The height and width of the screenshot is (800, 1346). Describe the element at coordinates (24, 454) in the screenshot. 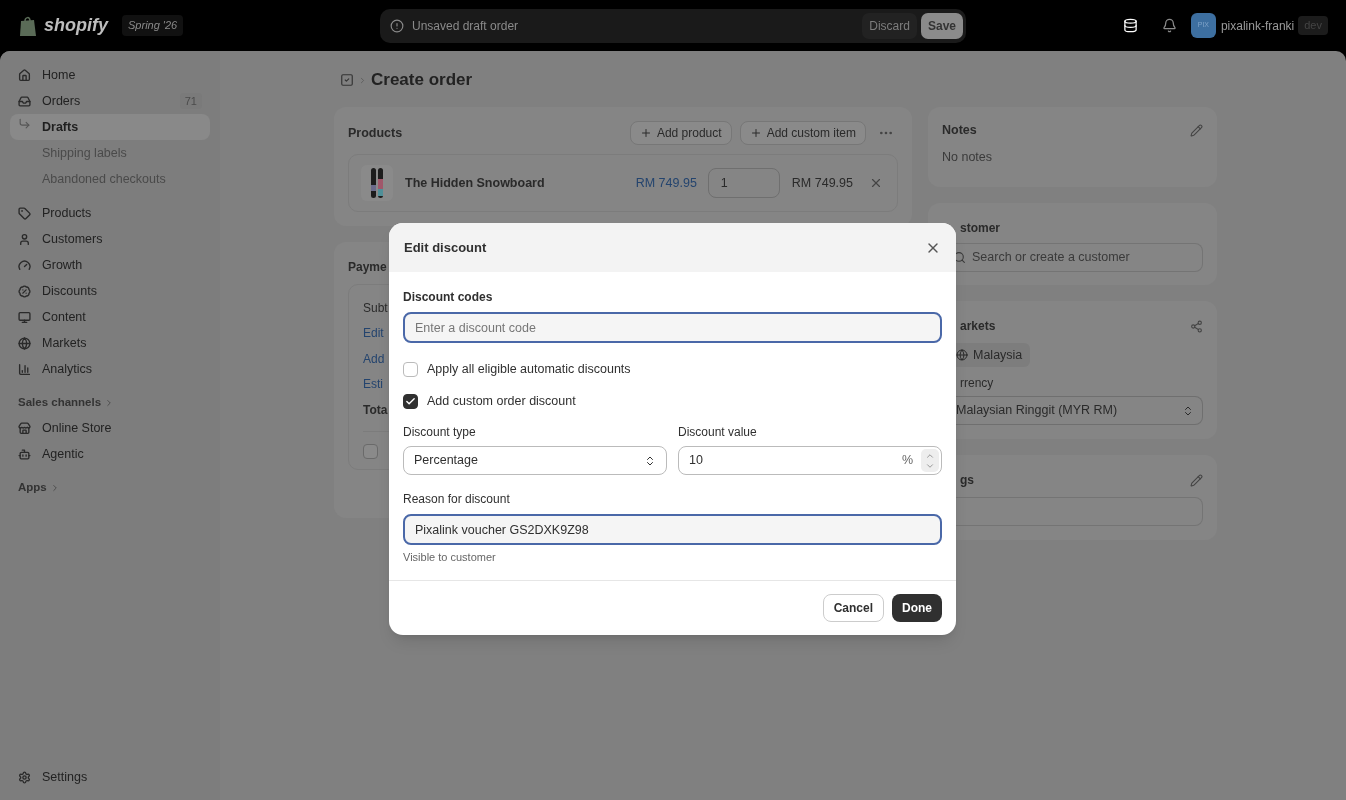

I see `robot-icon` at that location.